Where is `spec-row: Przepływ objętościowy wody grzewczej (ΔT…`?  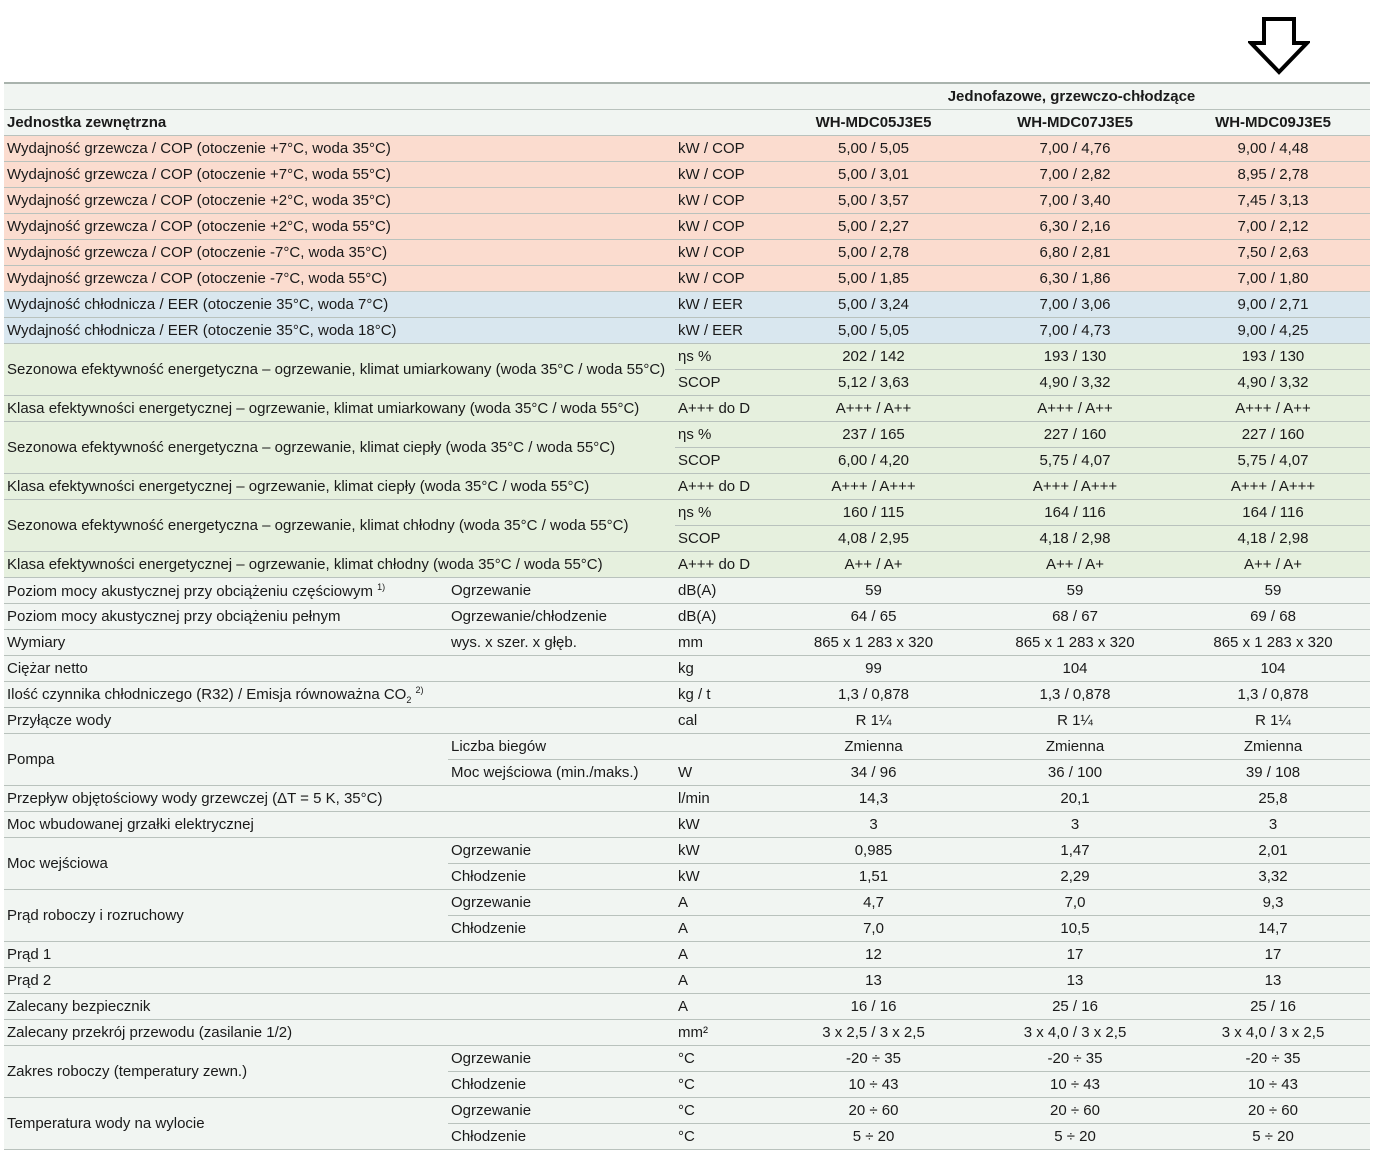 spec-row: Przepływ objętościowy wody grzewczej (ΔT… is located at coordinates (687, 798).